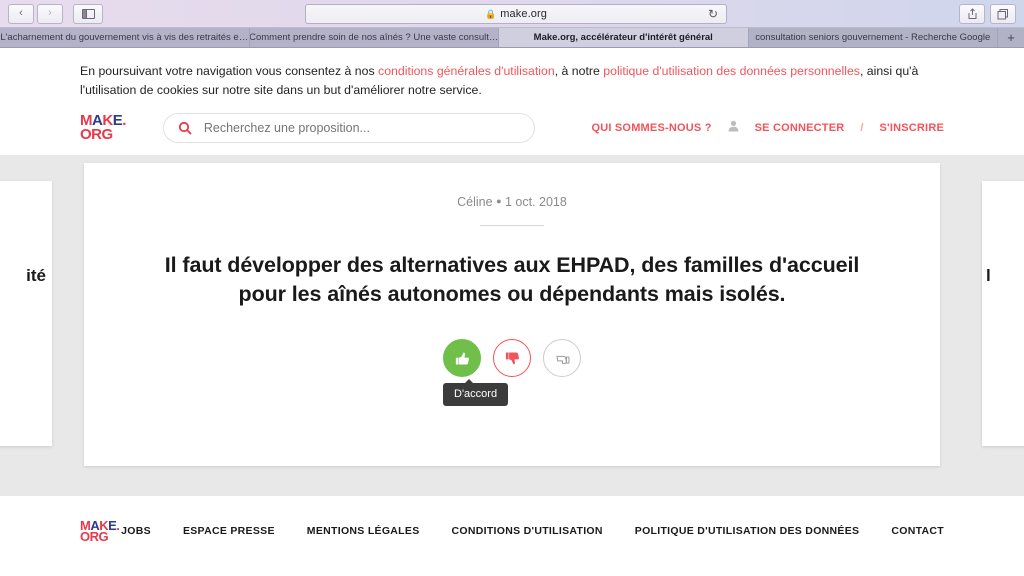 The width and height of the screenshot is (1024, 576). Describe the element at coordinates (117, 121) in the screenshot. I see `logo-letter-e: E` at that location.